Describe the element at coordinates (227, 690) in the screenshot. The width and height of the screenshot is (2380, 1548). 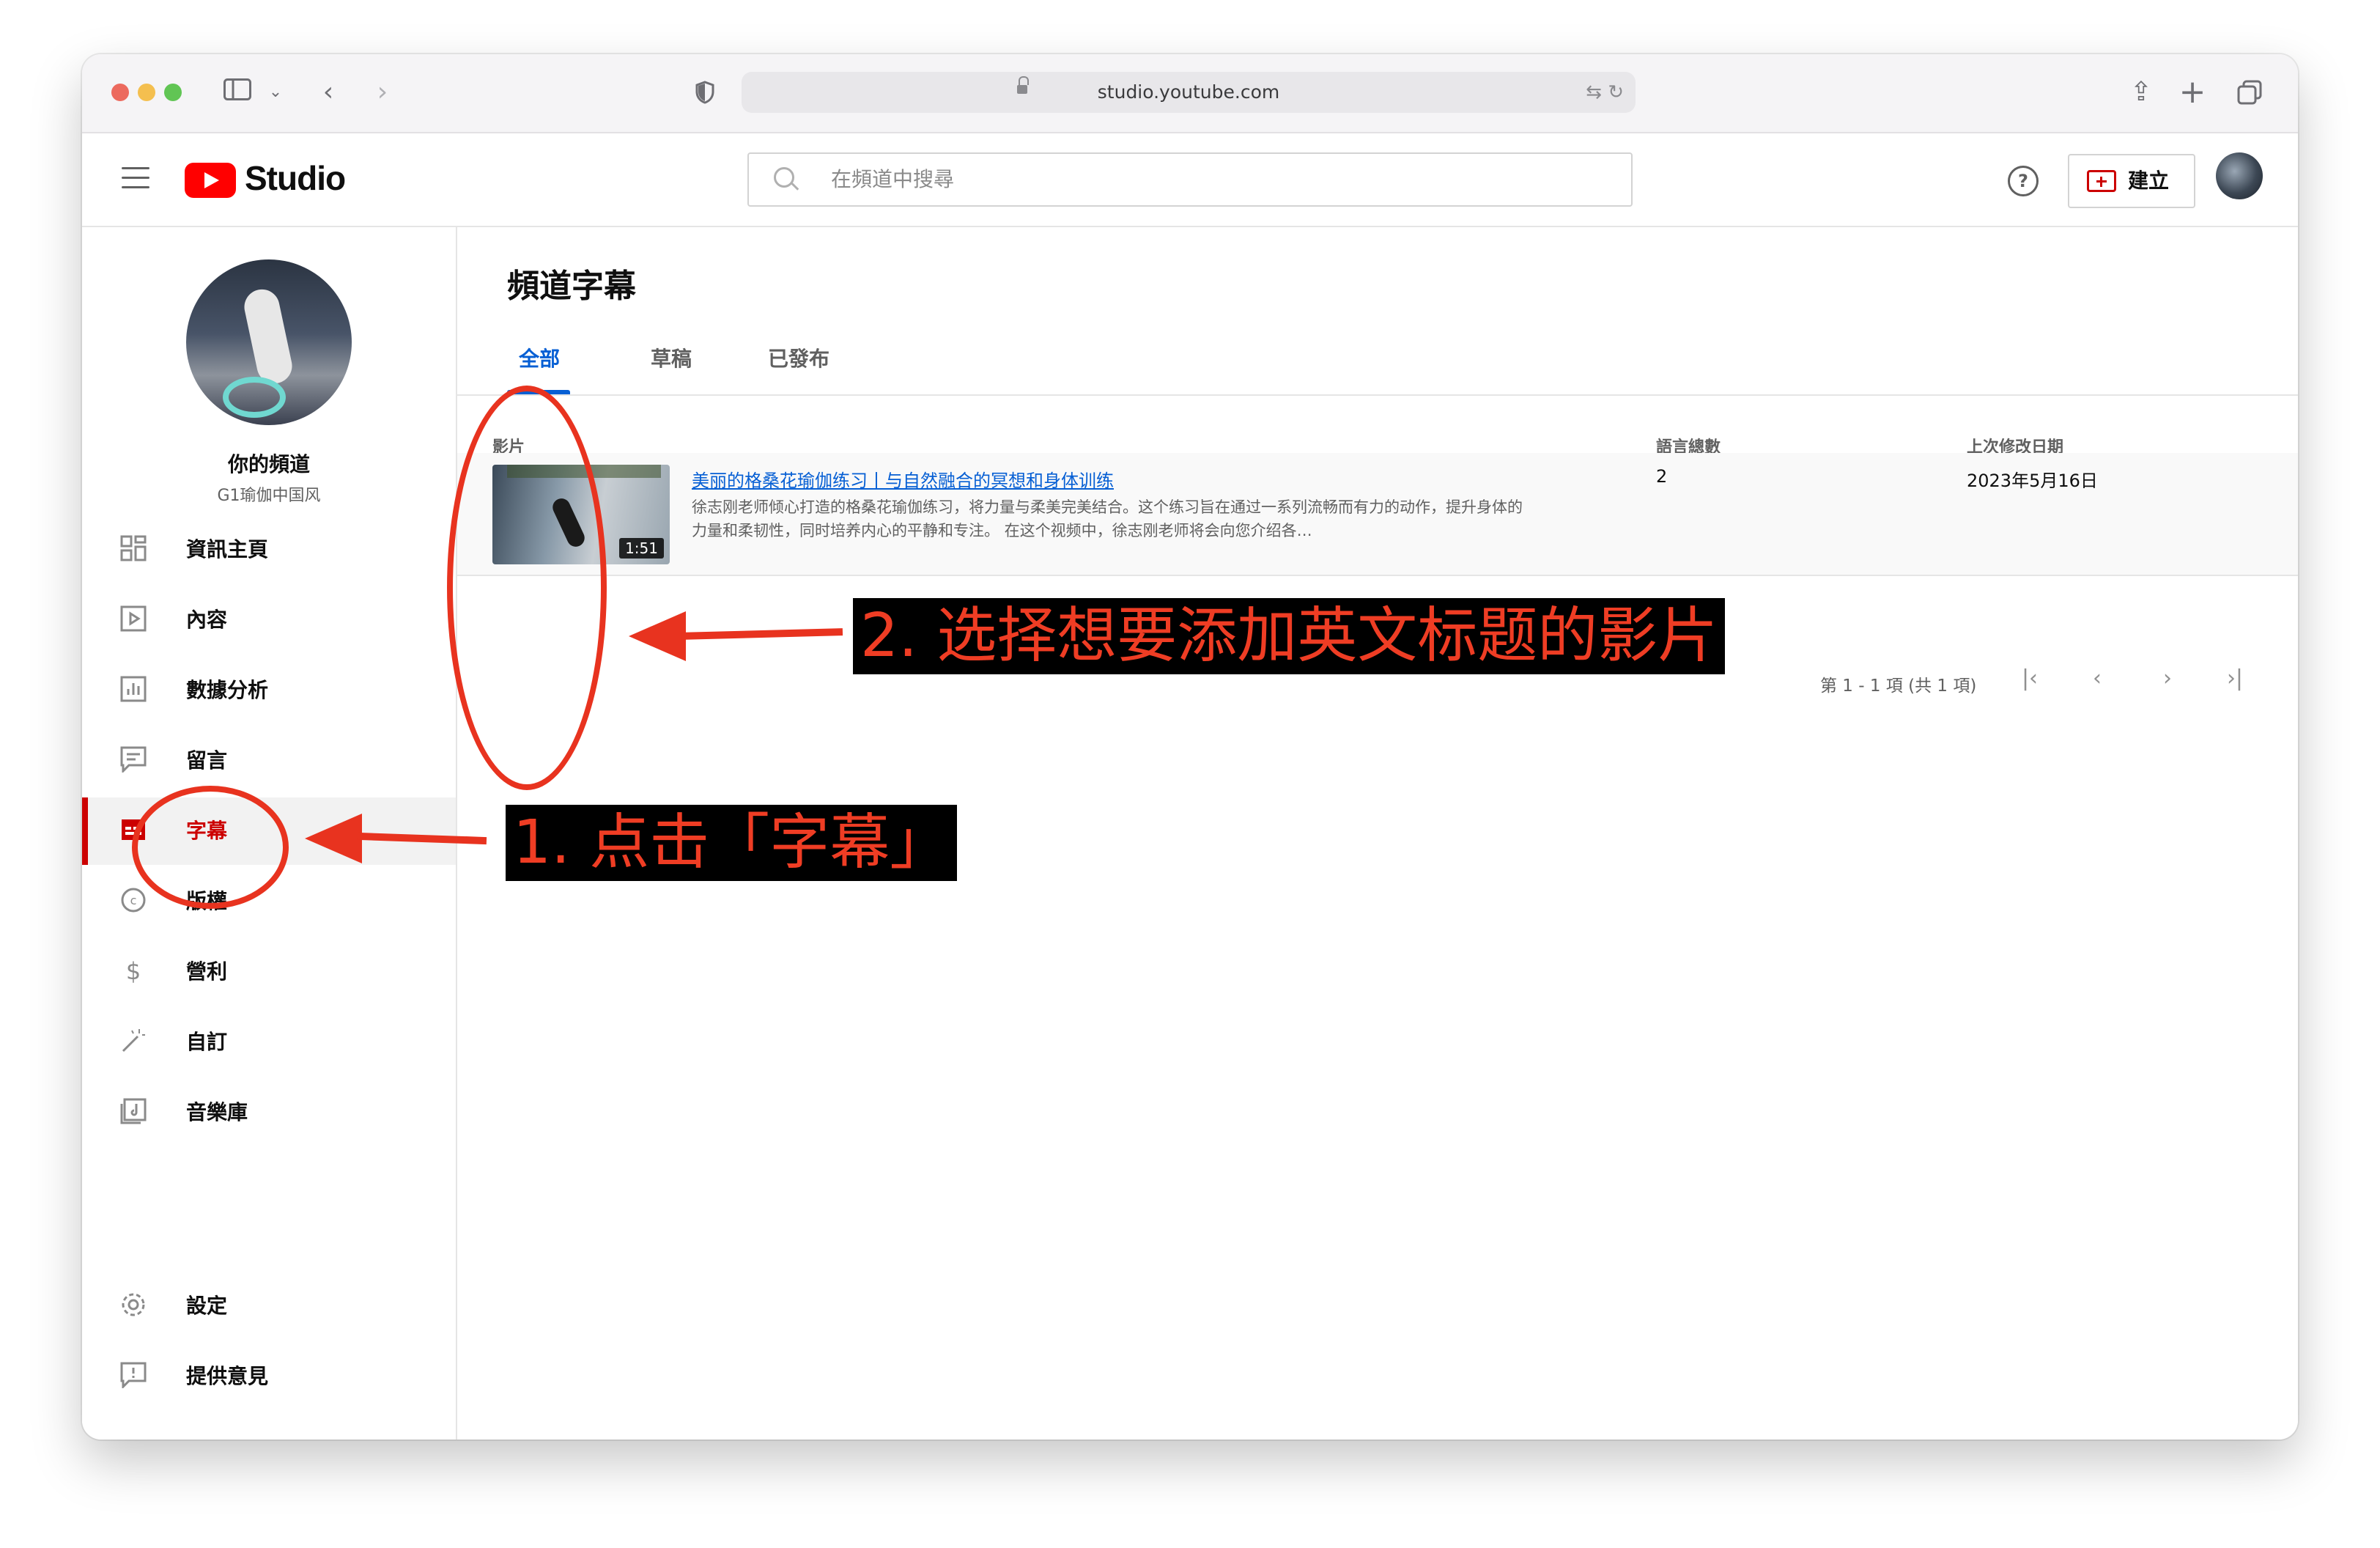
I see `sidebar-item-label: 數據分析` at that location.